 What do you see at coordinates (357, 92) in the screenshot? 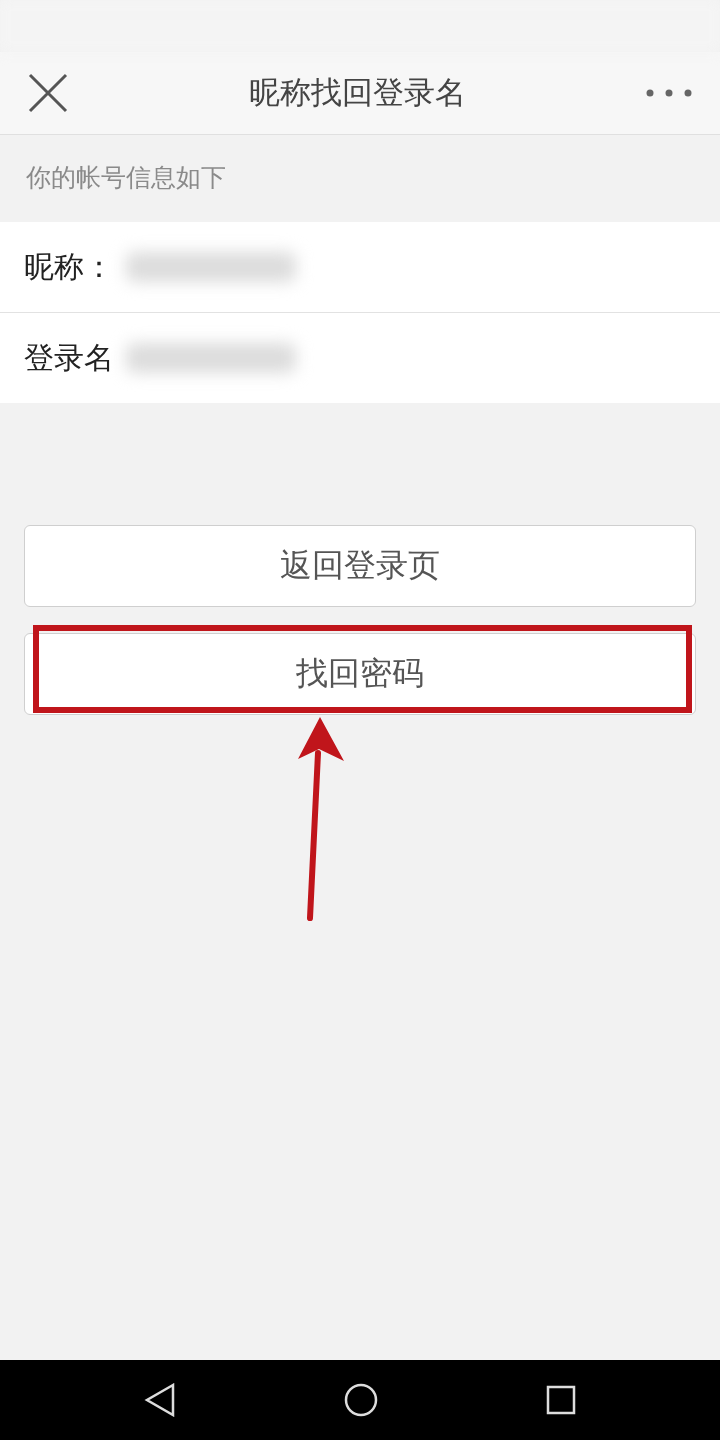
I see `page-title: 昵称找回登录名` at bounding box center [357, 92].